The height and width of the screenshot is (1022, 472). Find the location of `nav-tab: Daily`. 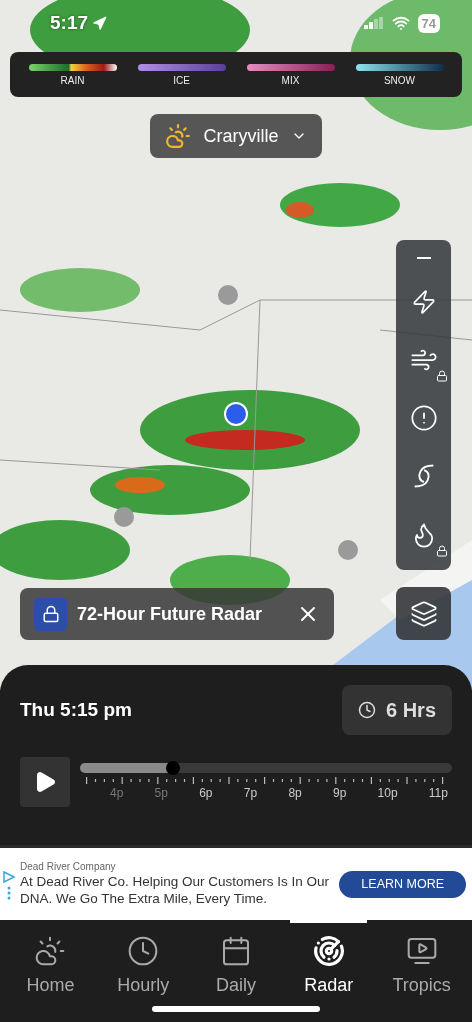

nav-tab: Daily is located at coordinates (236, 962).